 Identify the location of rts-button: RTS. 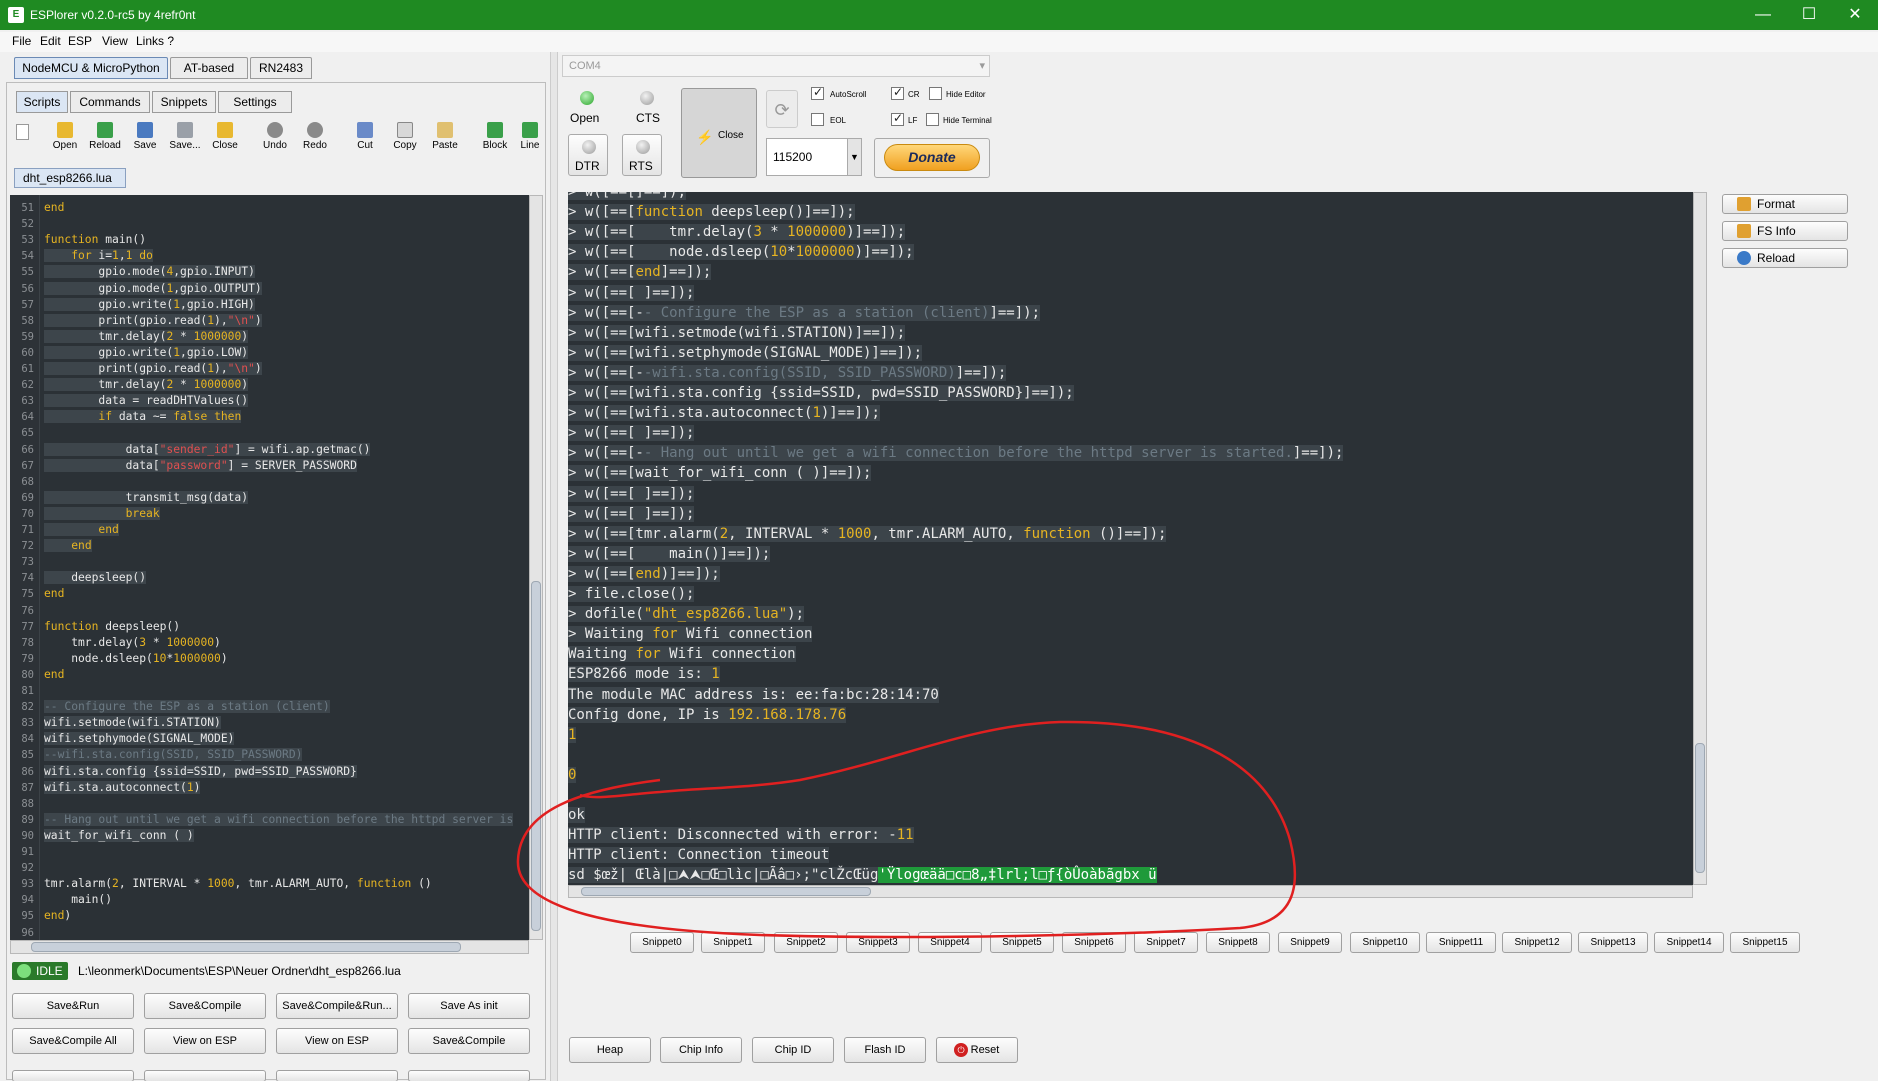
(642, 155).